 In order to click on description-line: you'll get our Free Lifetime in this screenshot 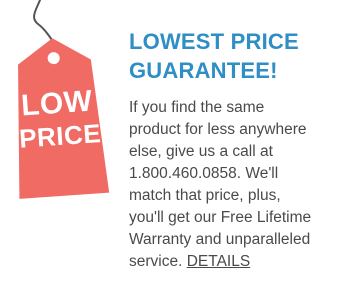, I will do `click(220, 217)`.